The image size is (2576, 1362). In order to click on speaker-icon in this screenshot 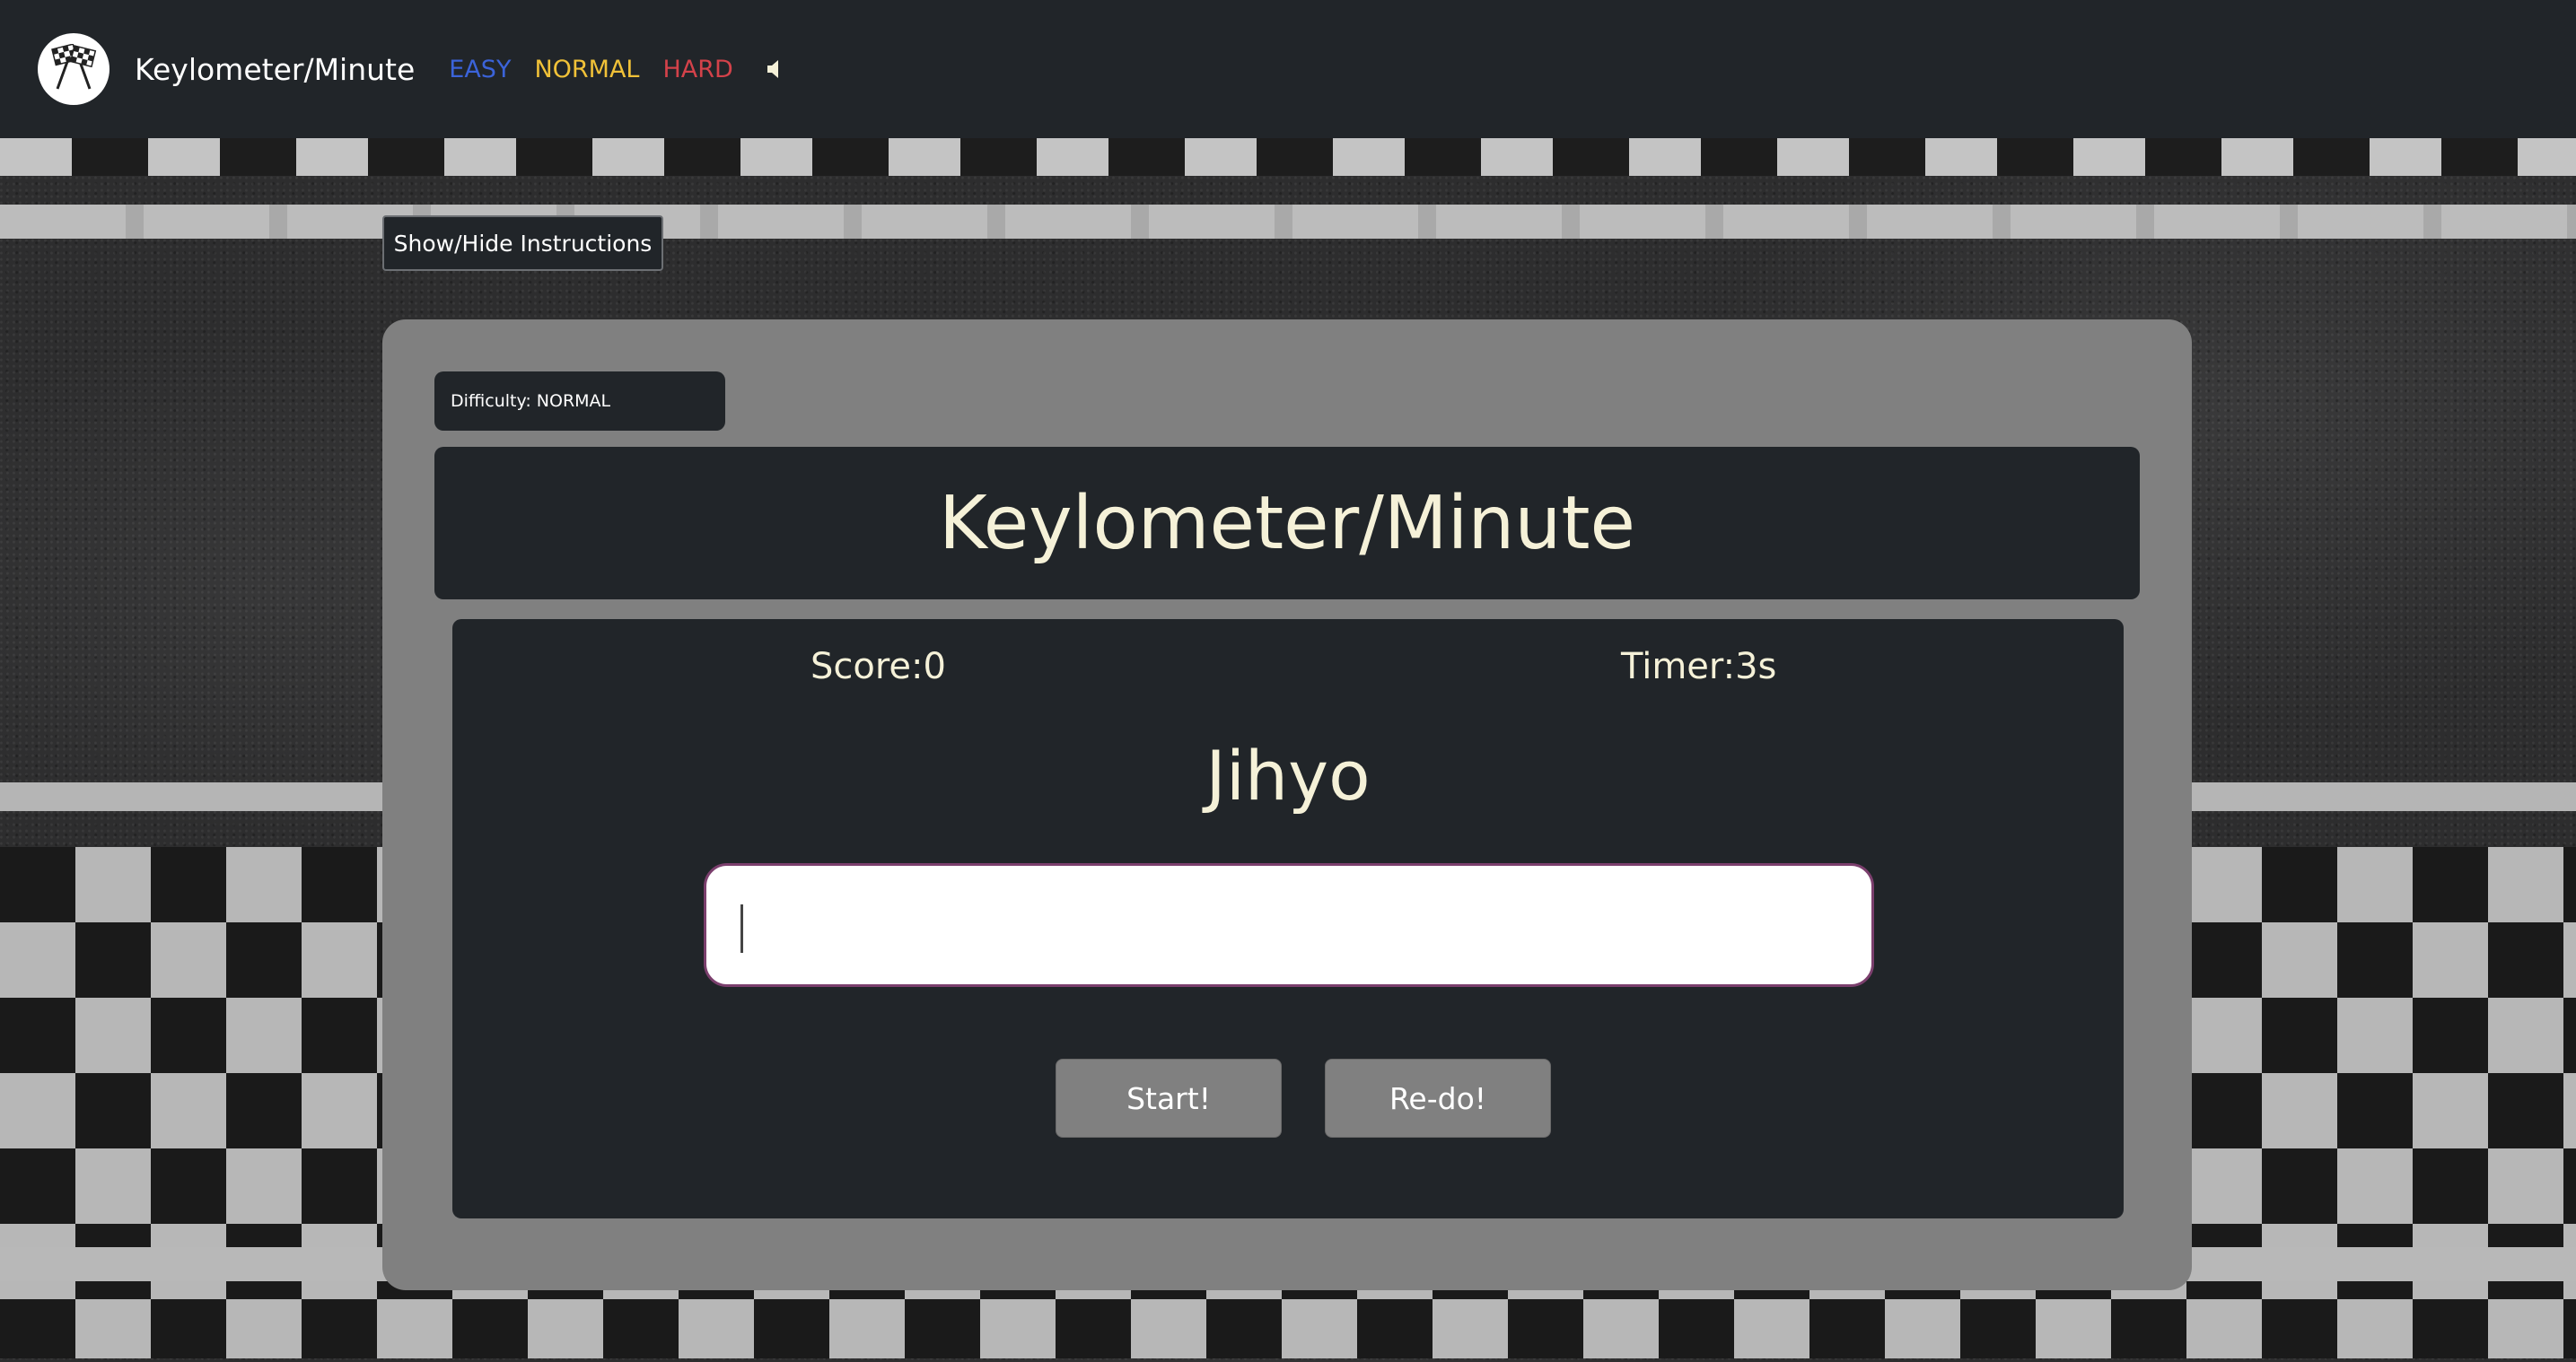, I will do `click(775, 69)`.